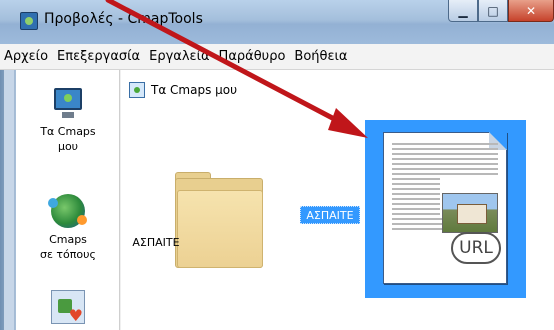 The image size is (554, 330). I want to click on breadcrumb: Τα Cmaps μου, so click(183, 90).